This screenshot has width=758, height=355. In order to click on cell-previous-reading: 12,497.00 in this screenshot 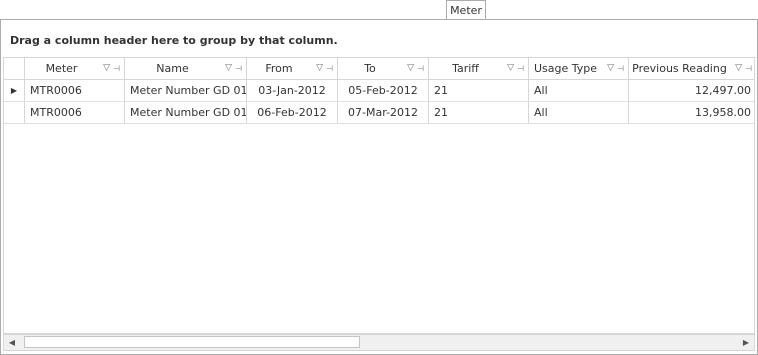, I will do `click(691, 90)`.